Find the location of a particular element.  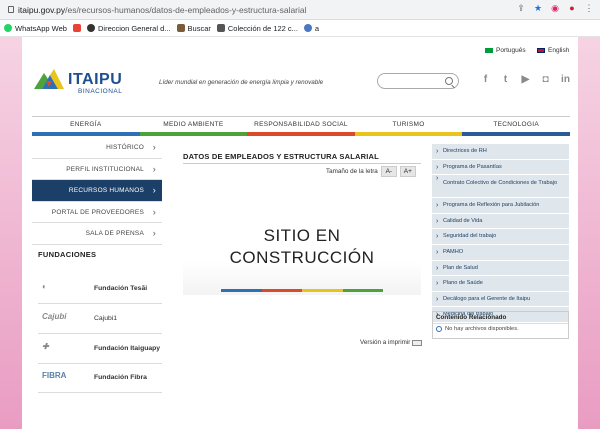

logo-text: ITAIPU is located at coordinates (95, 79).